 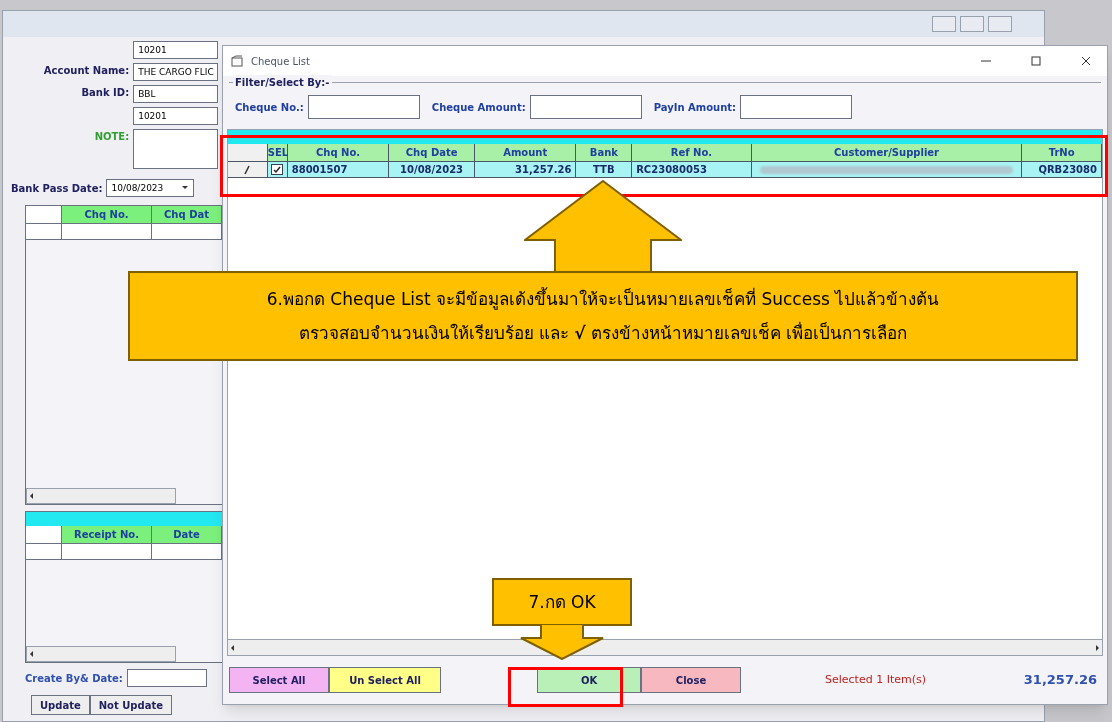 What do you see at coordinates (1062, 152) in the screenshot?
I see `column-header: TrNo` at bounding box center [1062, 152].